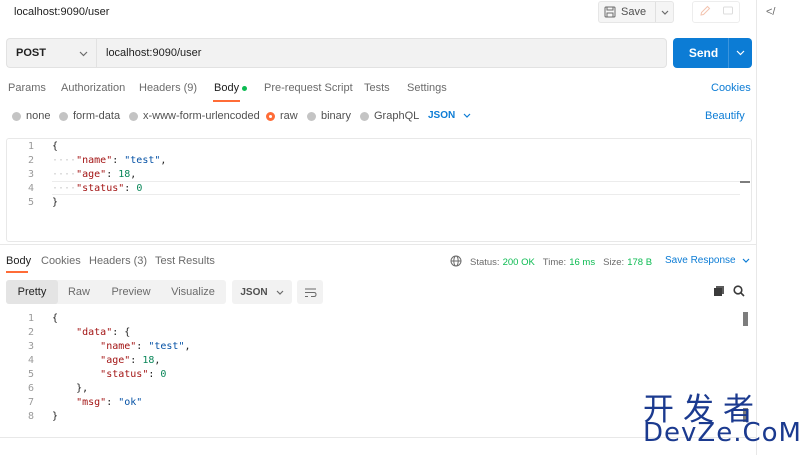  I want to click on radio-dot, so click(63, 116).